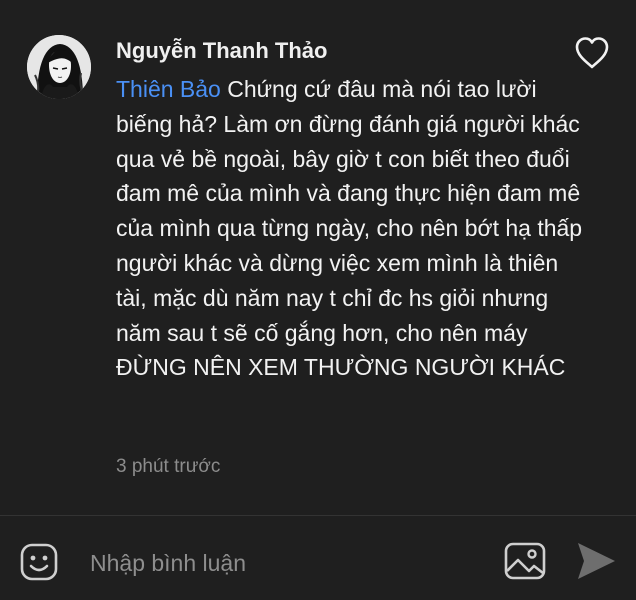 The height and width of the screenshot is (600, 636). Describe the element at coordinates (168, 89) in the screenshot. I see `mention-link: Thiên Bảo` at that location.